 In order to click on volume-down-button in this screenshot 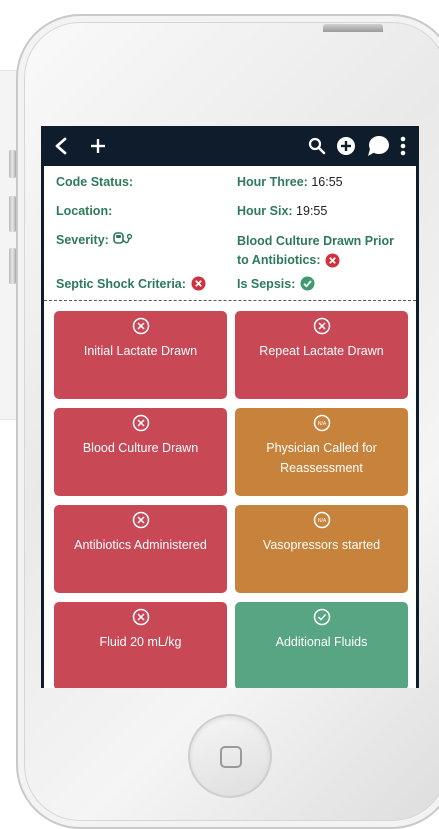, I will do `click(12, 266)`.